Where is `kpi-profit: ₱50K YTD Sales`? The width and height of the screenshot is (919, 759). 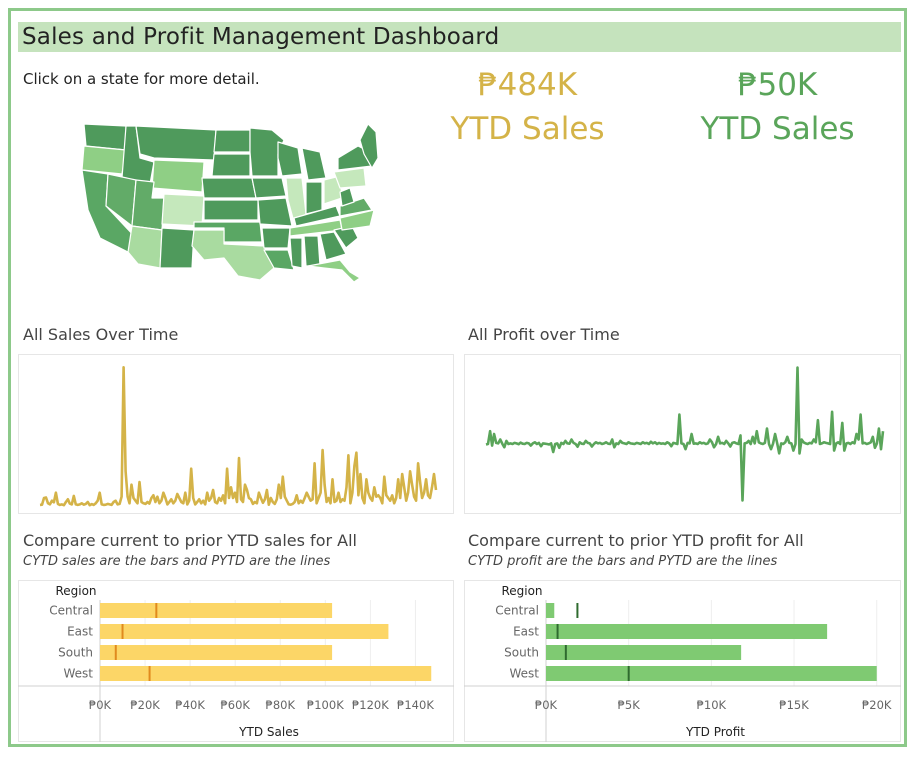
kpi-profit: ₱50K YTD Sales is located at coordinates (777, 107).